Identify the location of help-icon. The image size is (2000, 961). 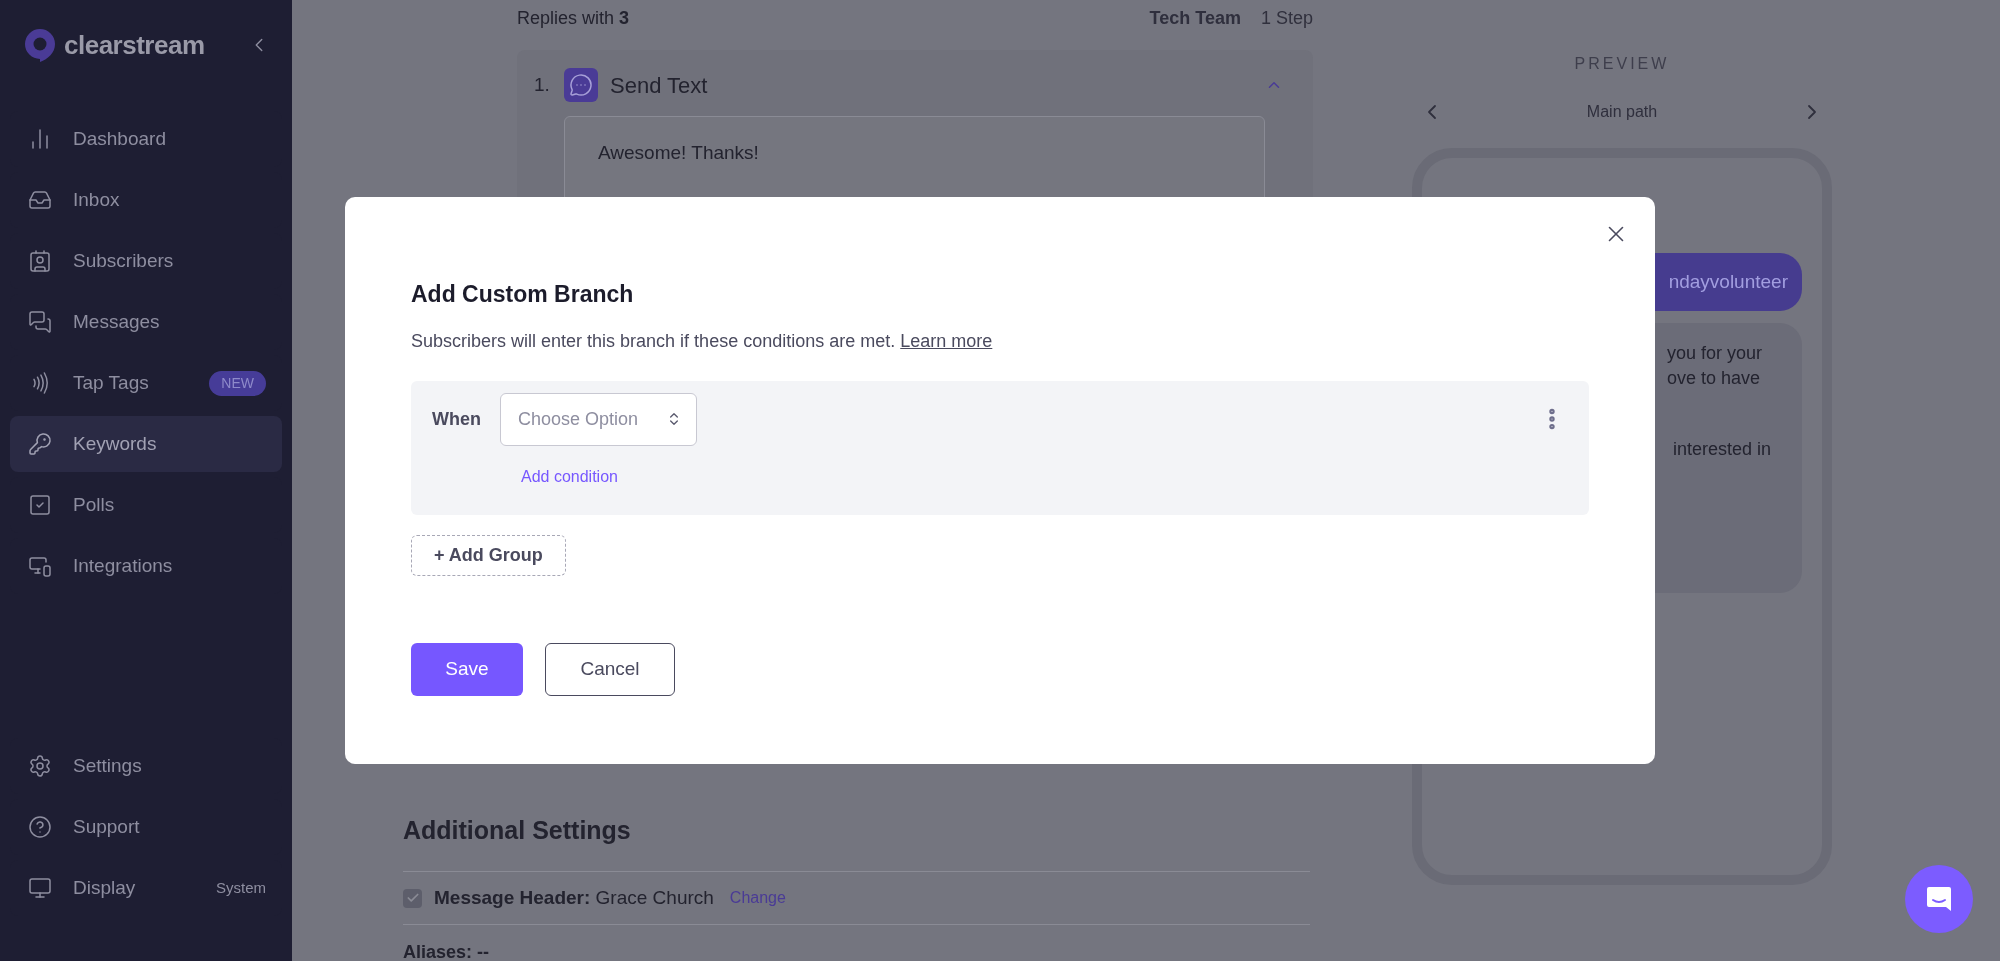
(40, 827).